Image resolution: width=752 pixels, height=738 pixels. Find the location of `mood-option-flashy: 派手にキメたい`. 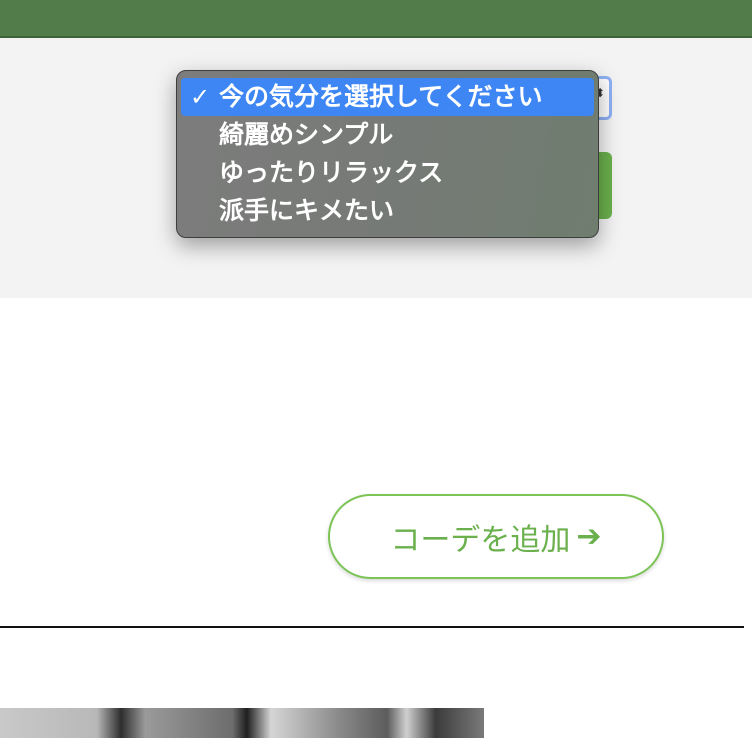

mood-option-flashy: 派手にキメたい is located at coordinates (387, 211).